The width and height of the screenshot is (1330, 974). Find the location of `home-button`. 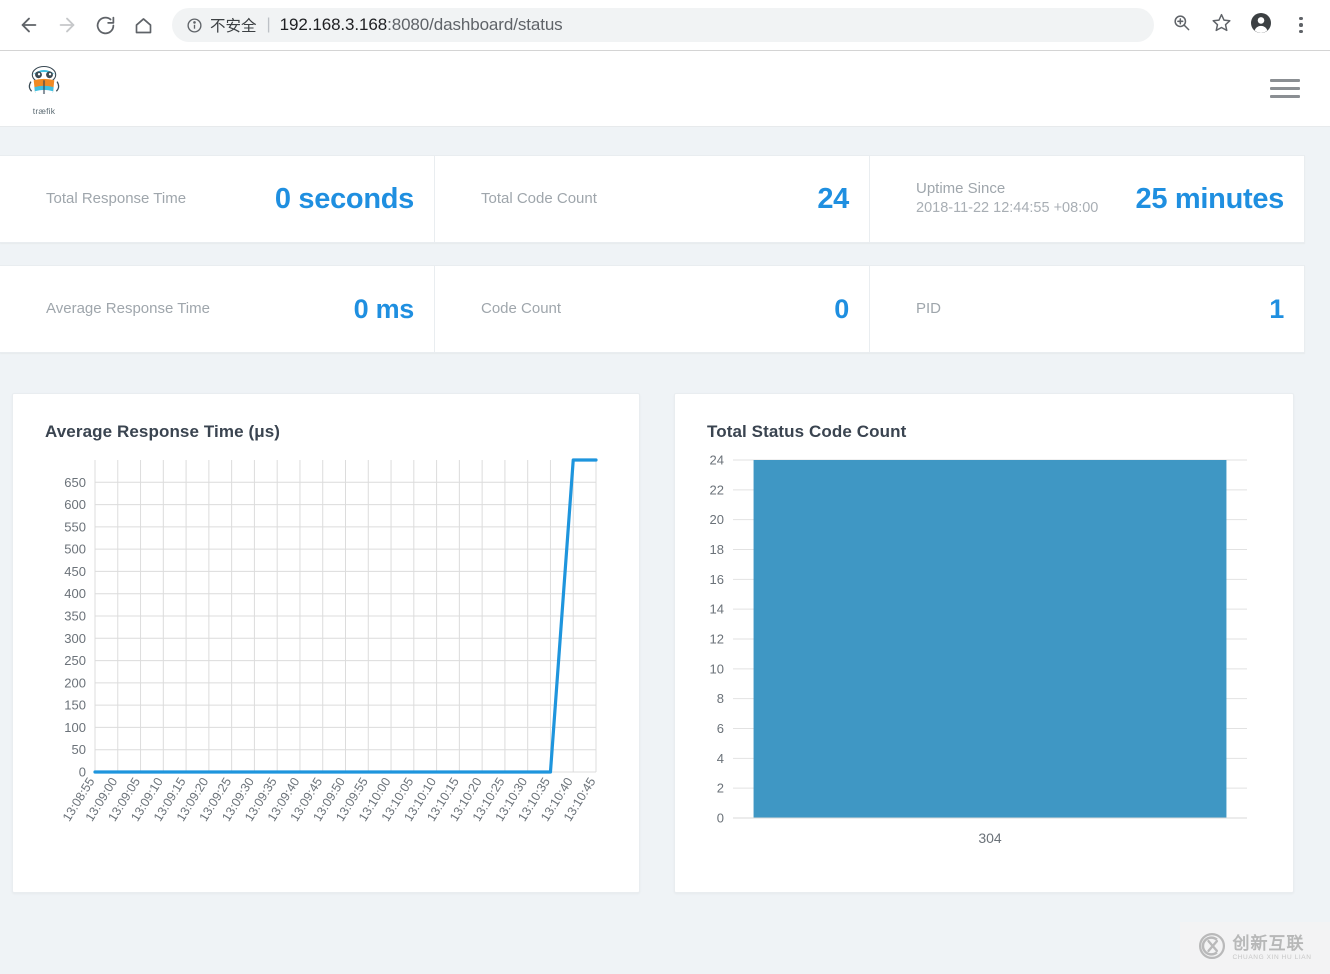

home-button is located at coordinates (143, 25).